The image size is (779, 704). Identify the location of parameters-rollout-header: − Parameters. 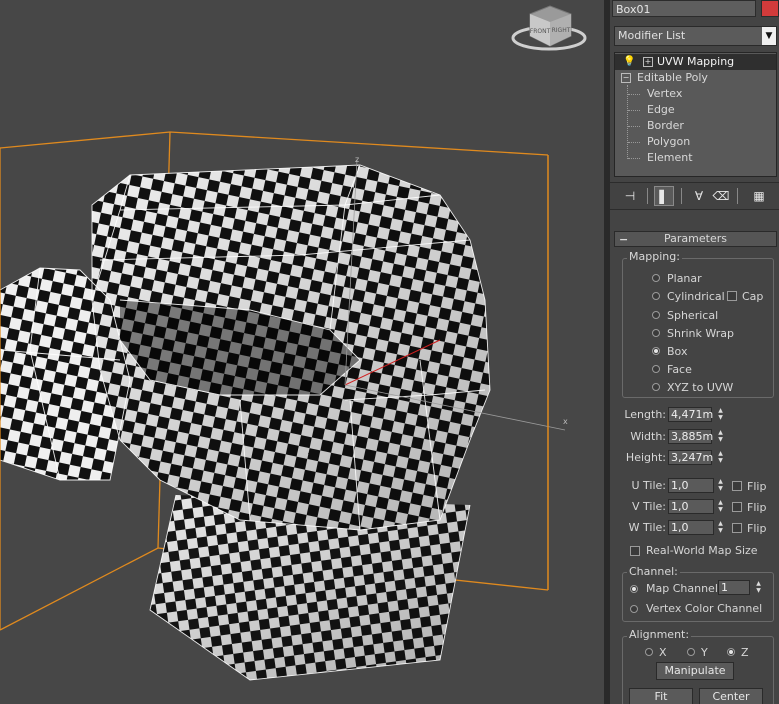
(695, 239).